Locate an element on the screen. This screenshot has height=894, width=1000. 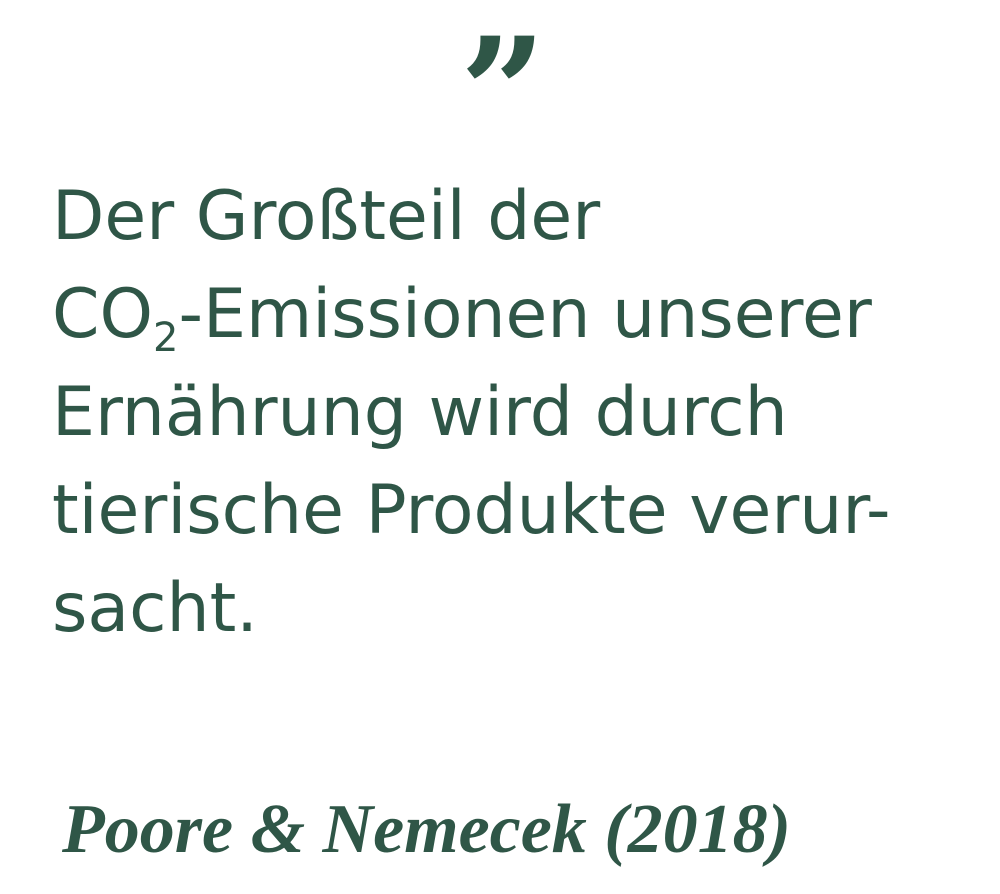
quotation-mark-icon: ” is located at coordinates (502, 93).